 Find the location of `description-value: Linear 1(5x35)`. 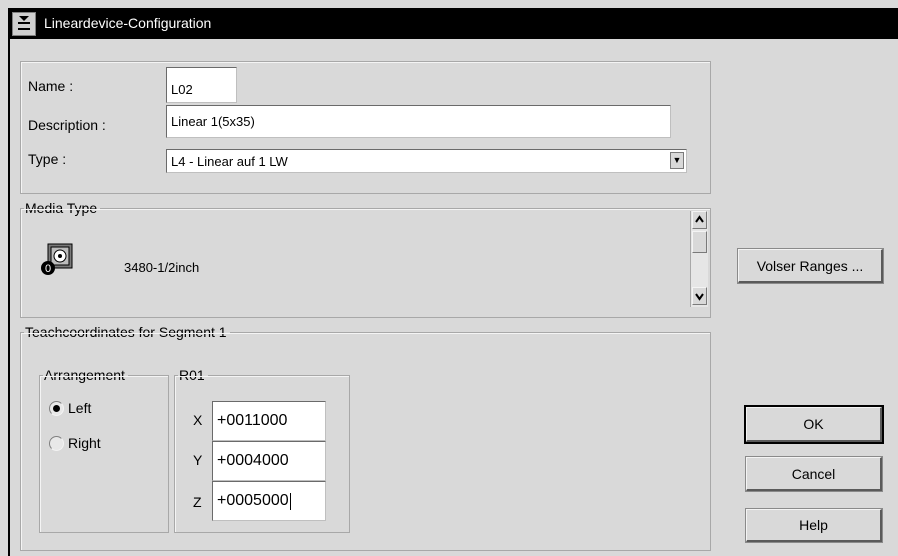

description-value: Linear 1(5x35) is located at coordinates (213, 121).